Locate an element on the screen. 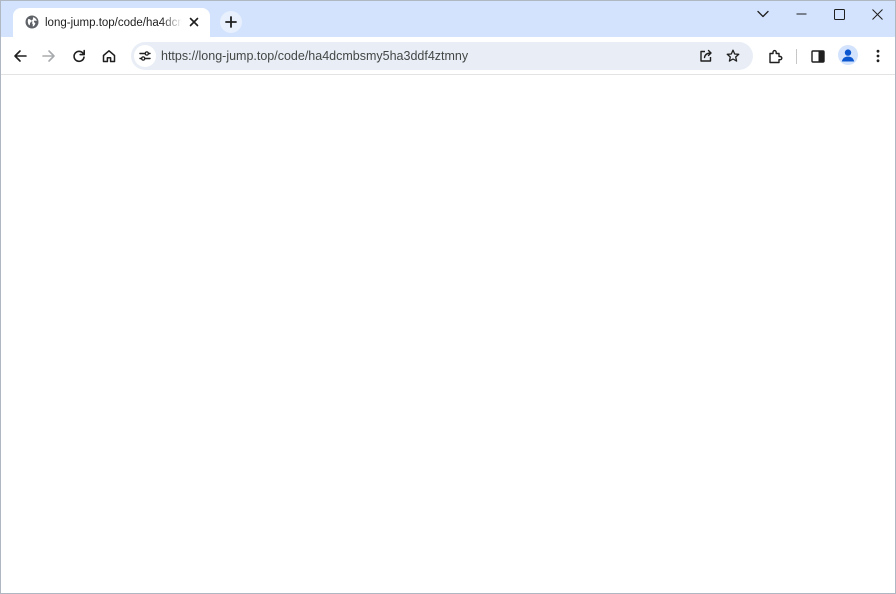 This screenshot has width=896, height=594. reload-icon is located at coordinates (79, 56).